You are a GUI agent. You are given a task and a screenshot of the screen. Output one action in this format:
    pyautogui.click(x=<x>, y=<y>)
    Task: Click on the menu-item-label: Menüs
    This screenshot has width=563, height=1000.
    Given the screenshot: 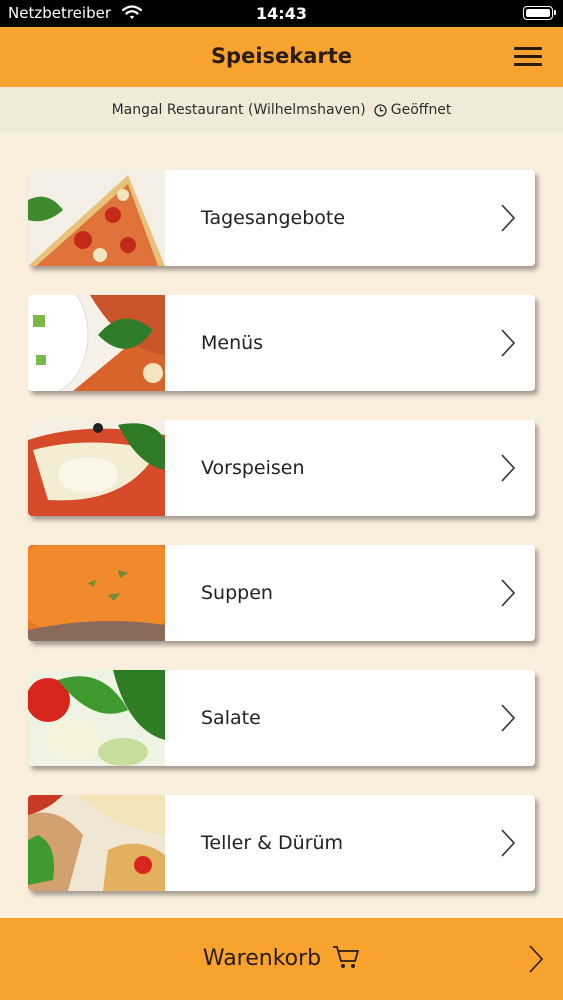 What is the action you would take?
    pyautogui.click(x=232, y=343)
    